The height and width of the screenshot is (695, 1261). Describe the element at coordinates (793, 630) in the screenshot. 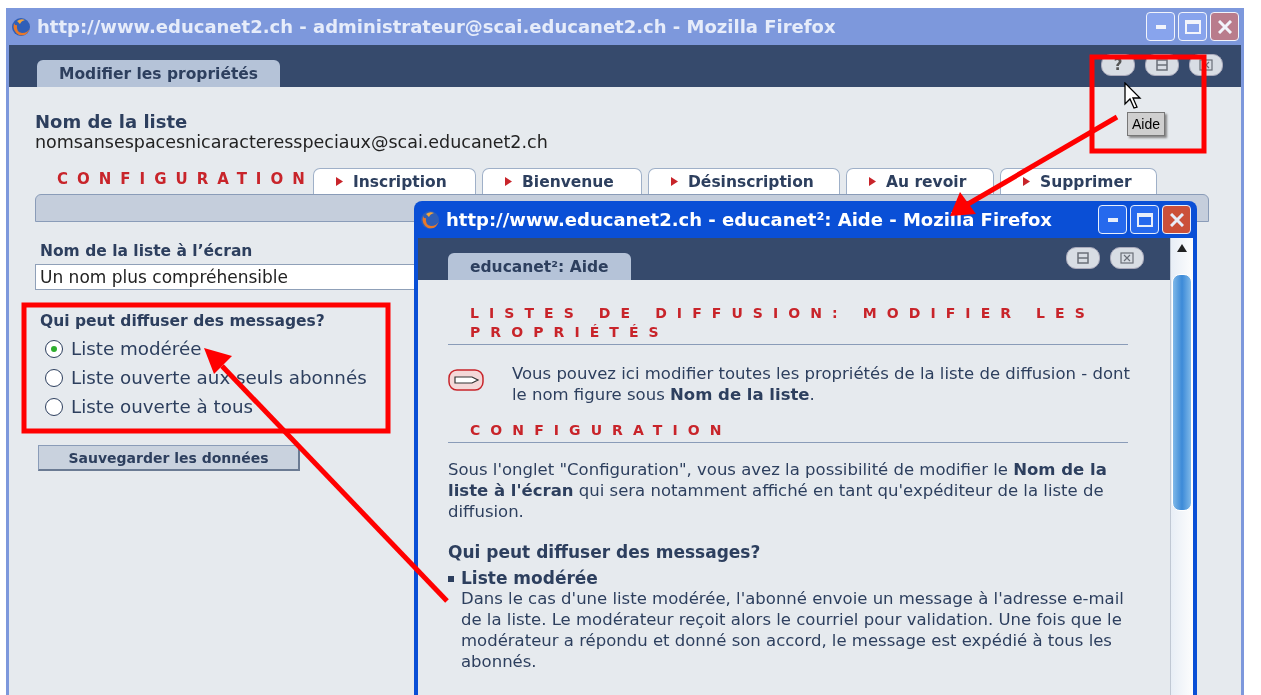

I see `item-text: Dans le cas d'une liste modérée, l'abonné envoie un message à l'adresse e-mail de la liste. Le modérateur reçoit alors le courriel pour validation. Une fois que le modérateur a répondu et donné son accord, le message est expédié à tous les abonnés.` at that location.